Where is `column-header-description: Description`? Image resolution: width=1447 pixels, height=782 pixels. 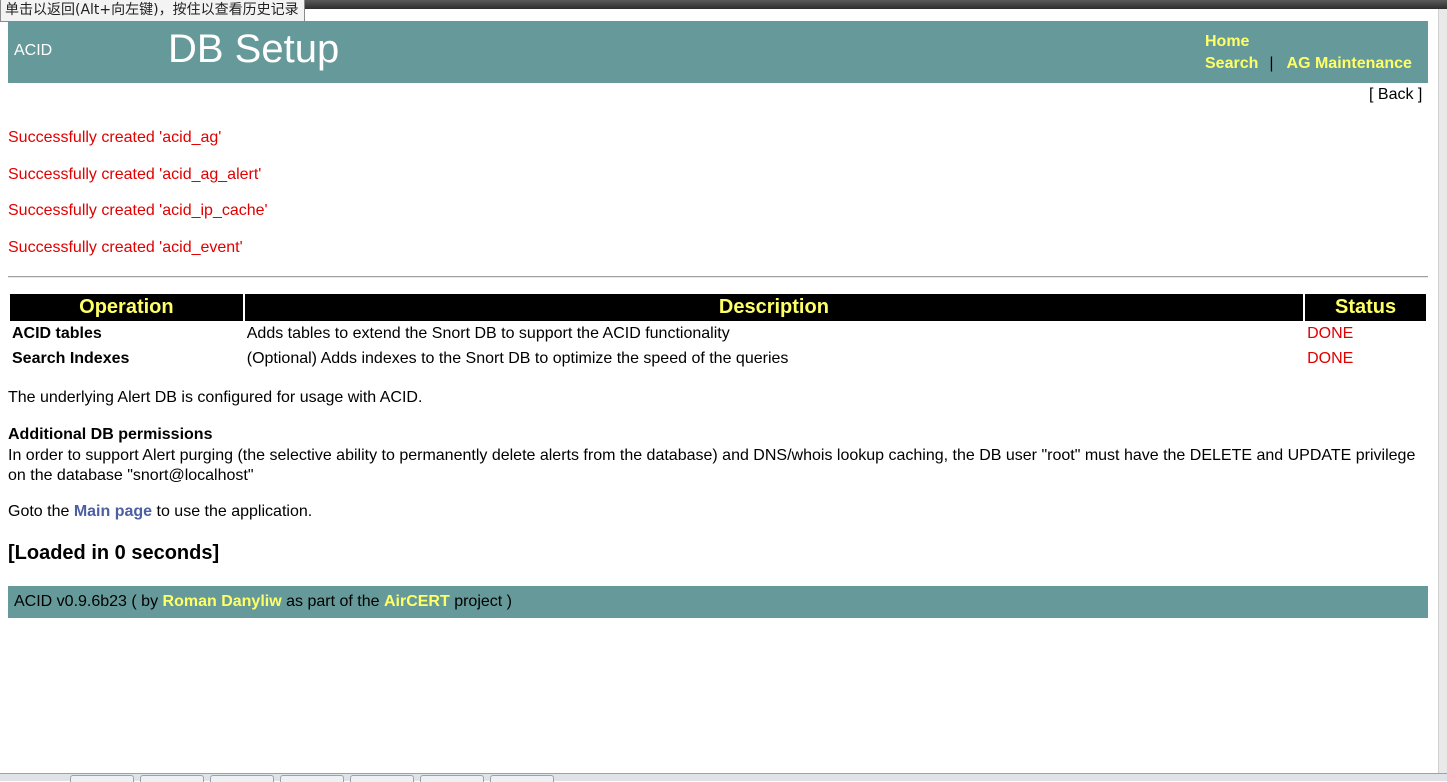 column-header-description: Description is located at coordinates (774, 307).